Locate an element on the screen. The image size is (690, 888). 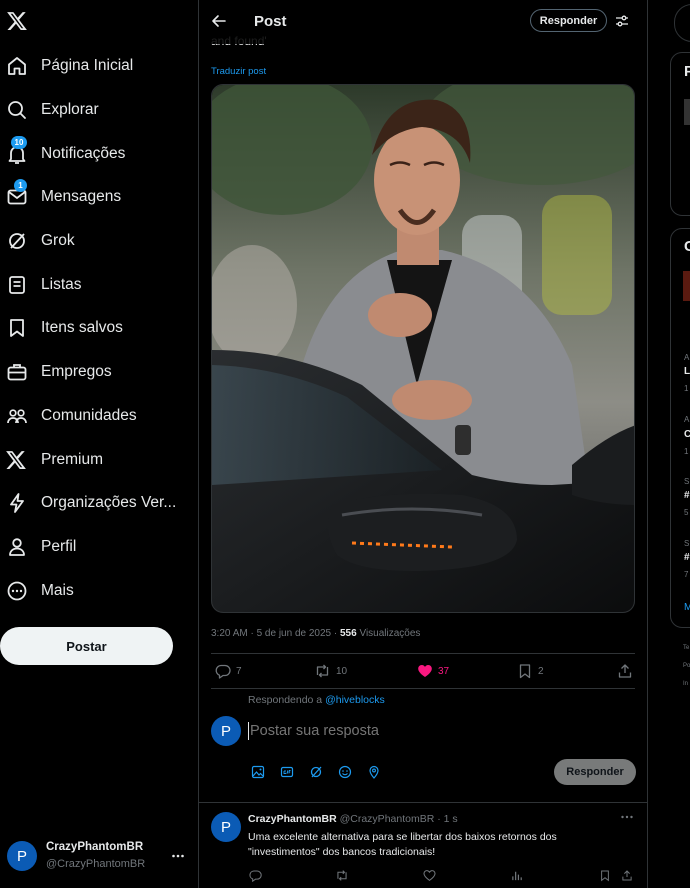
reply-header: CrazyPhantomBR @CrazyPhantomBR · 1 s is located at coordinates (353, 819).